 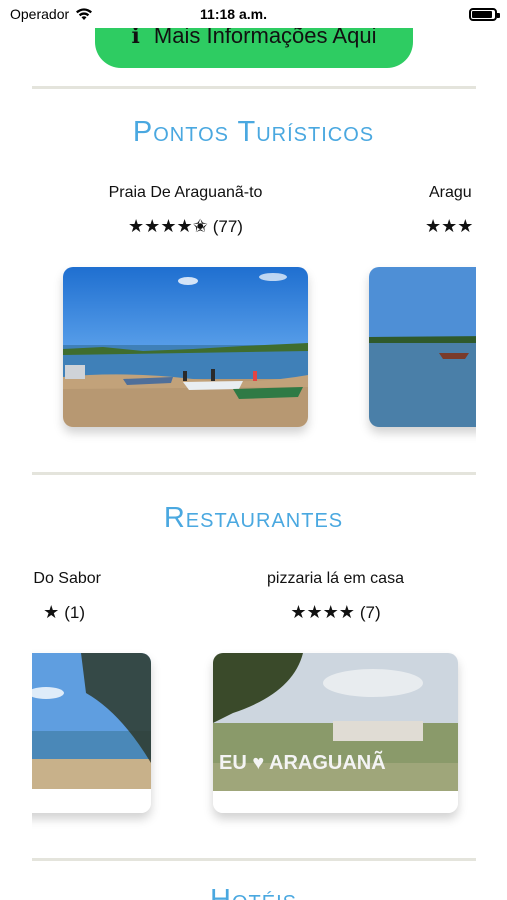 I want to click on tourist-card: Aragu ★★★, so click(x=422, y=305).